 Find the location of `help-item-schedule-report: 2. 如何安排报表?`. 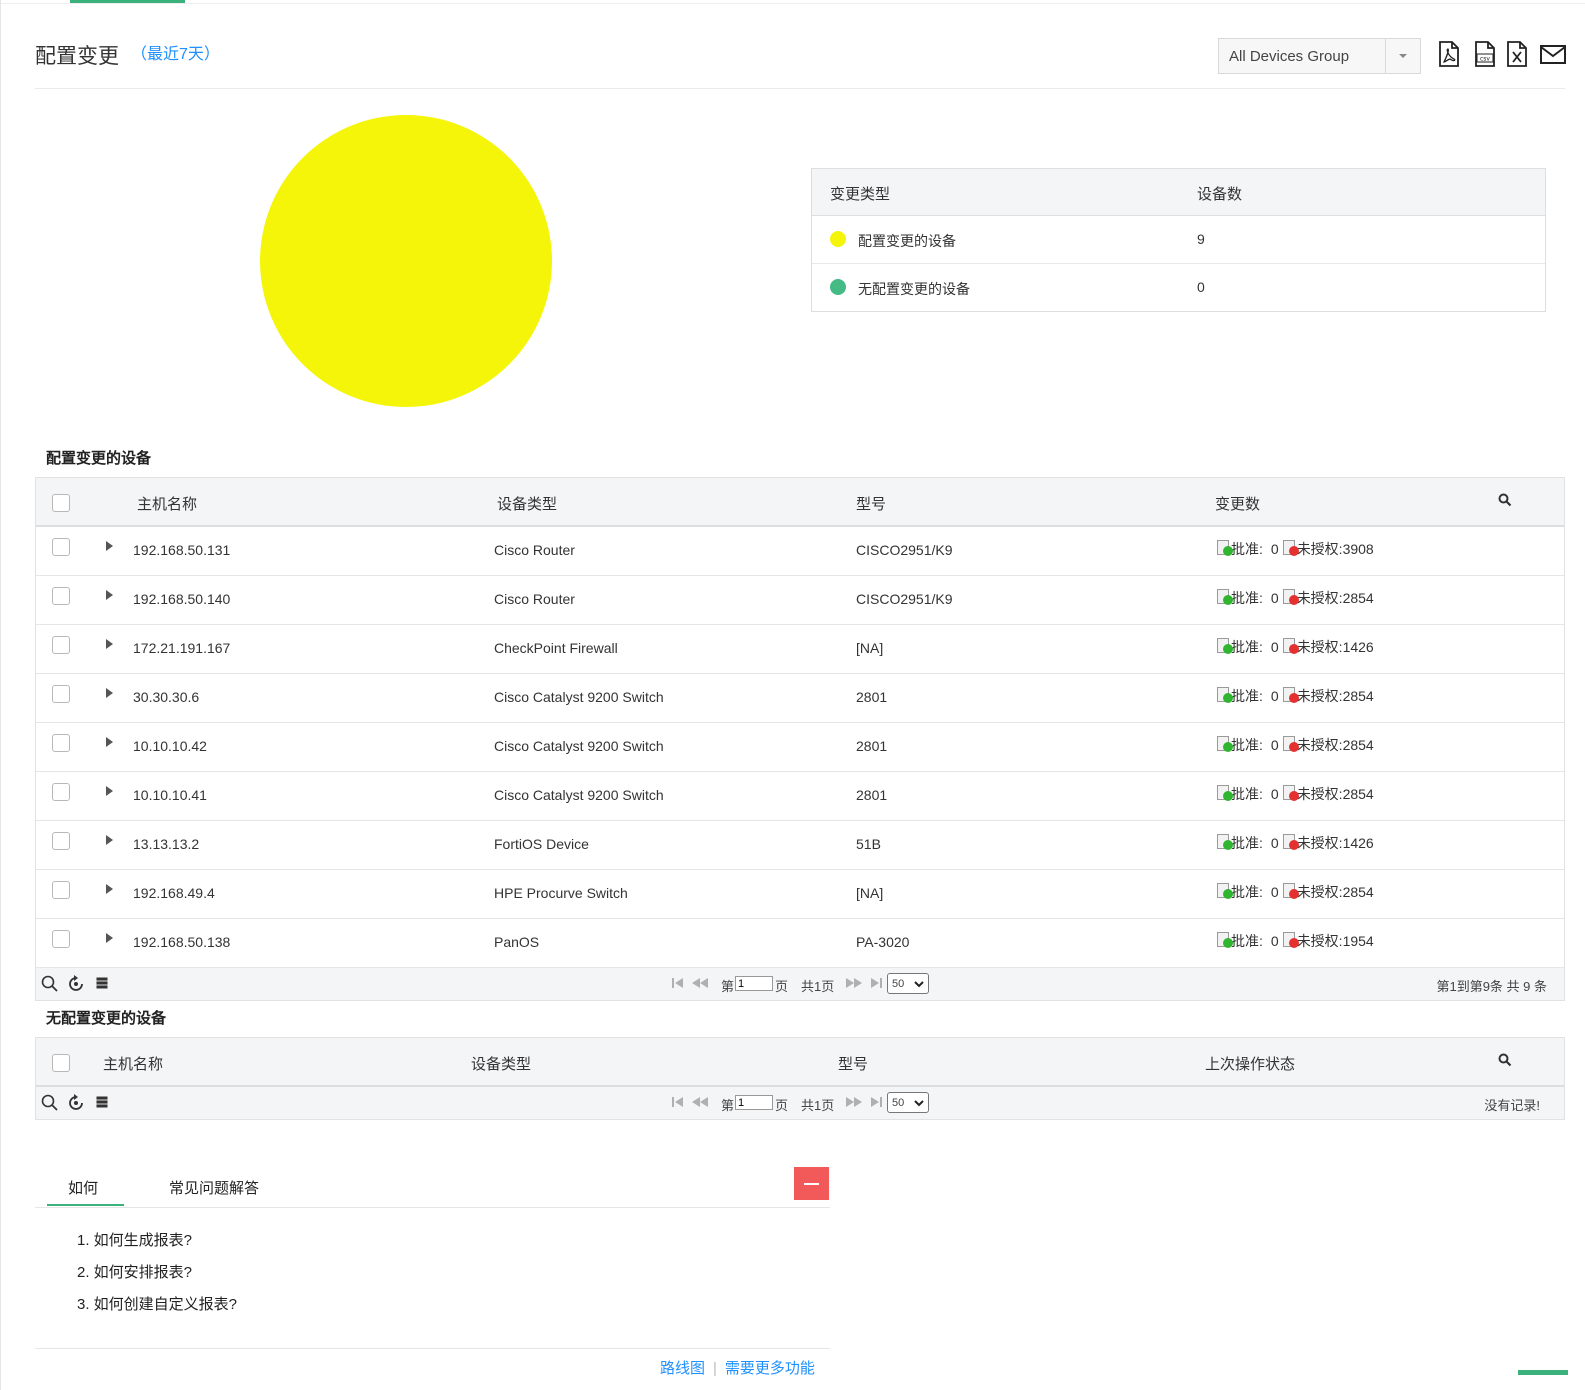

help-item-schedule-report: 2. 如何安排报表? is located at coordinates (157, 1277).